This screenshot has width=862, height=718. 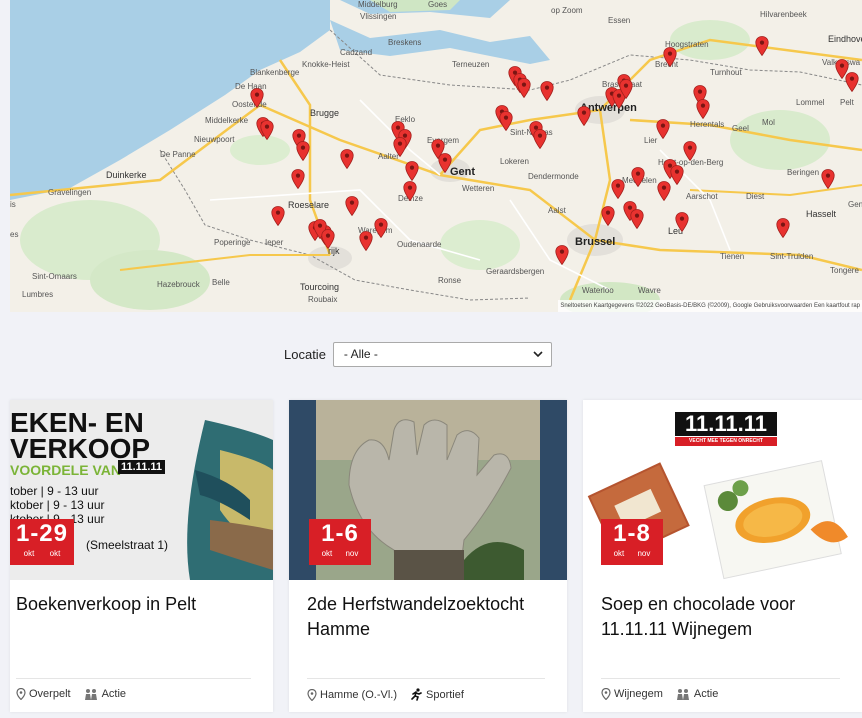 I want to click on poster-row: tober | 9 - 13 uur, so click(x=54, y=491).